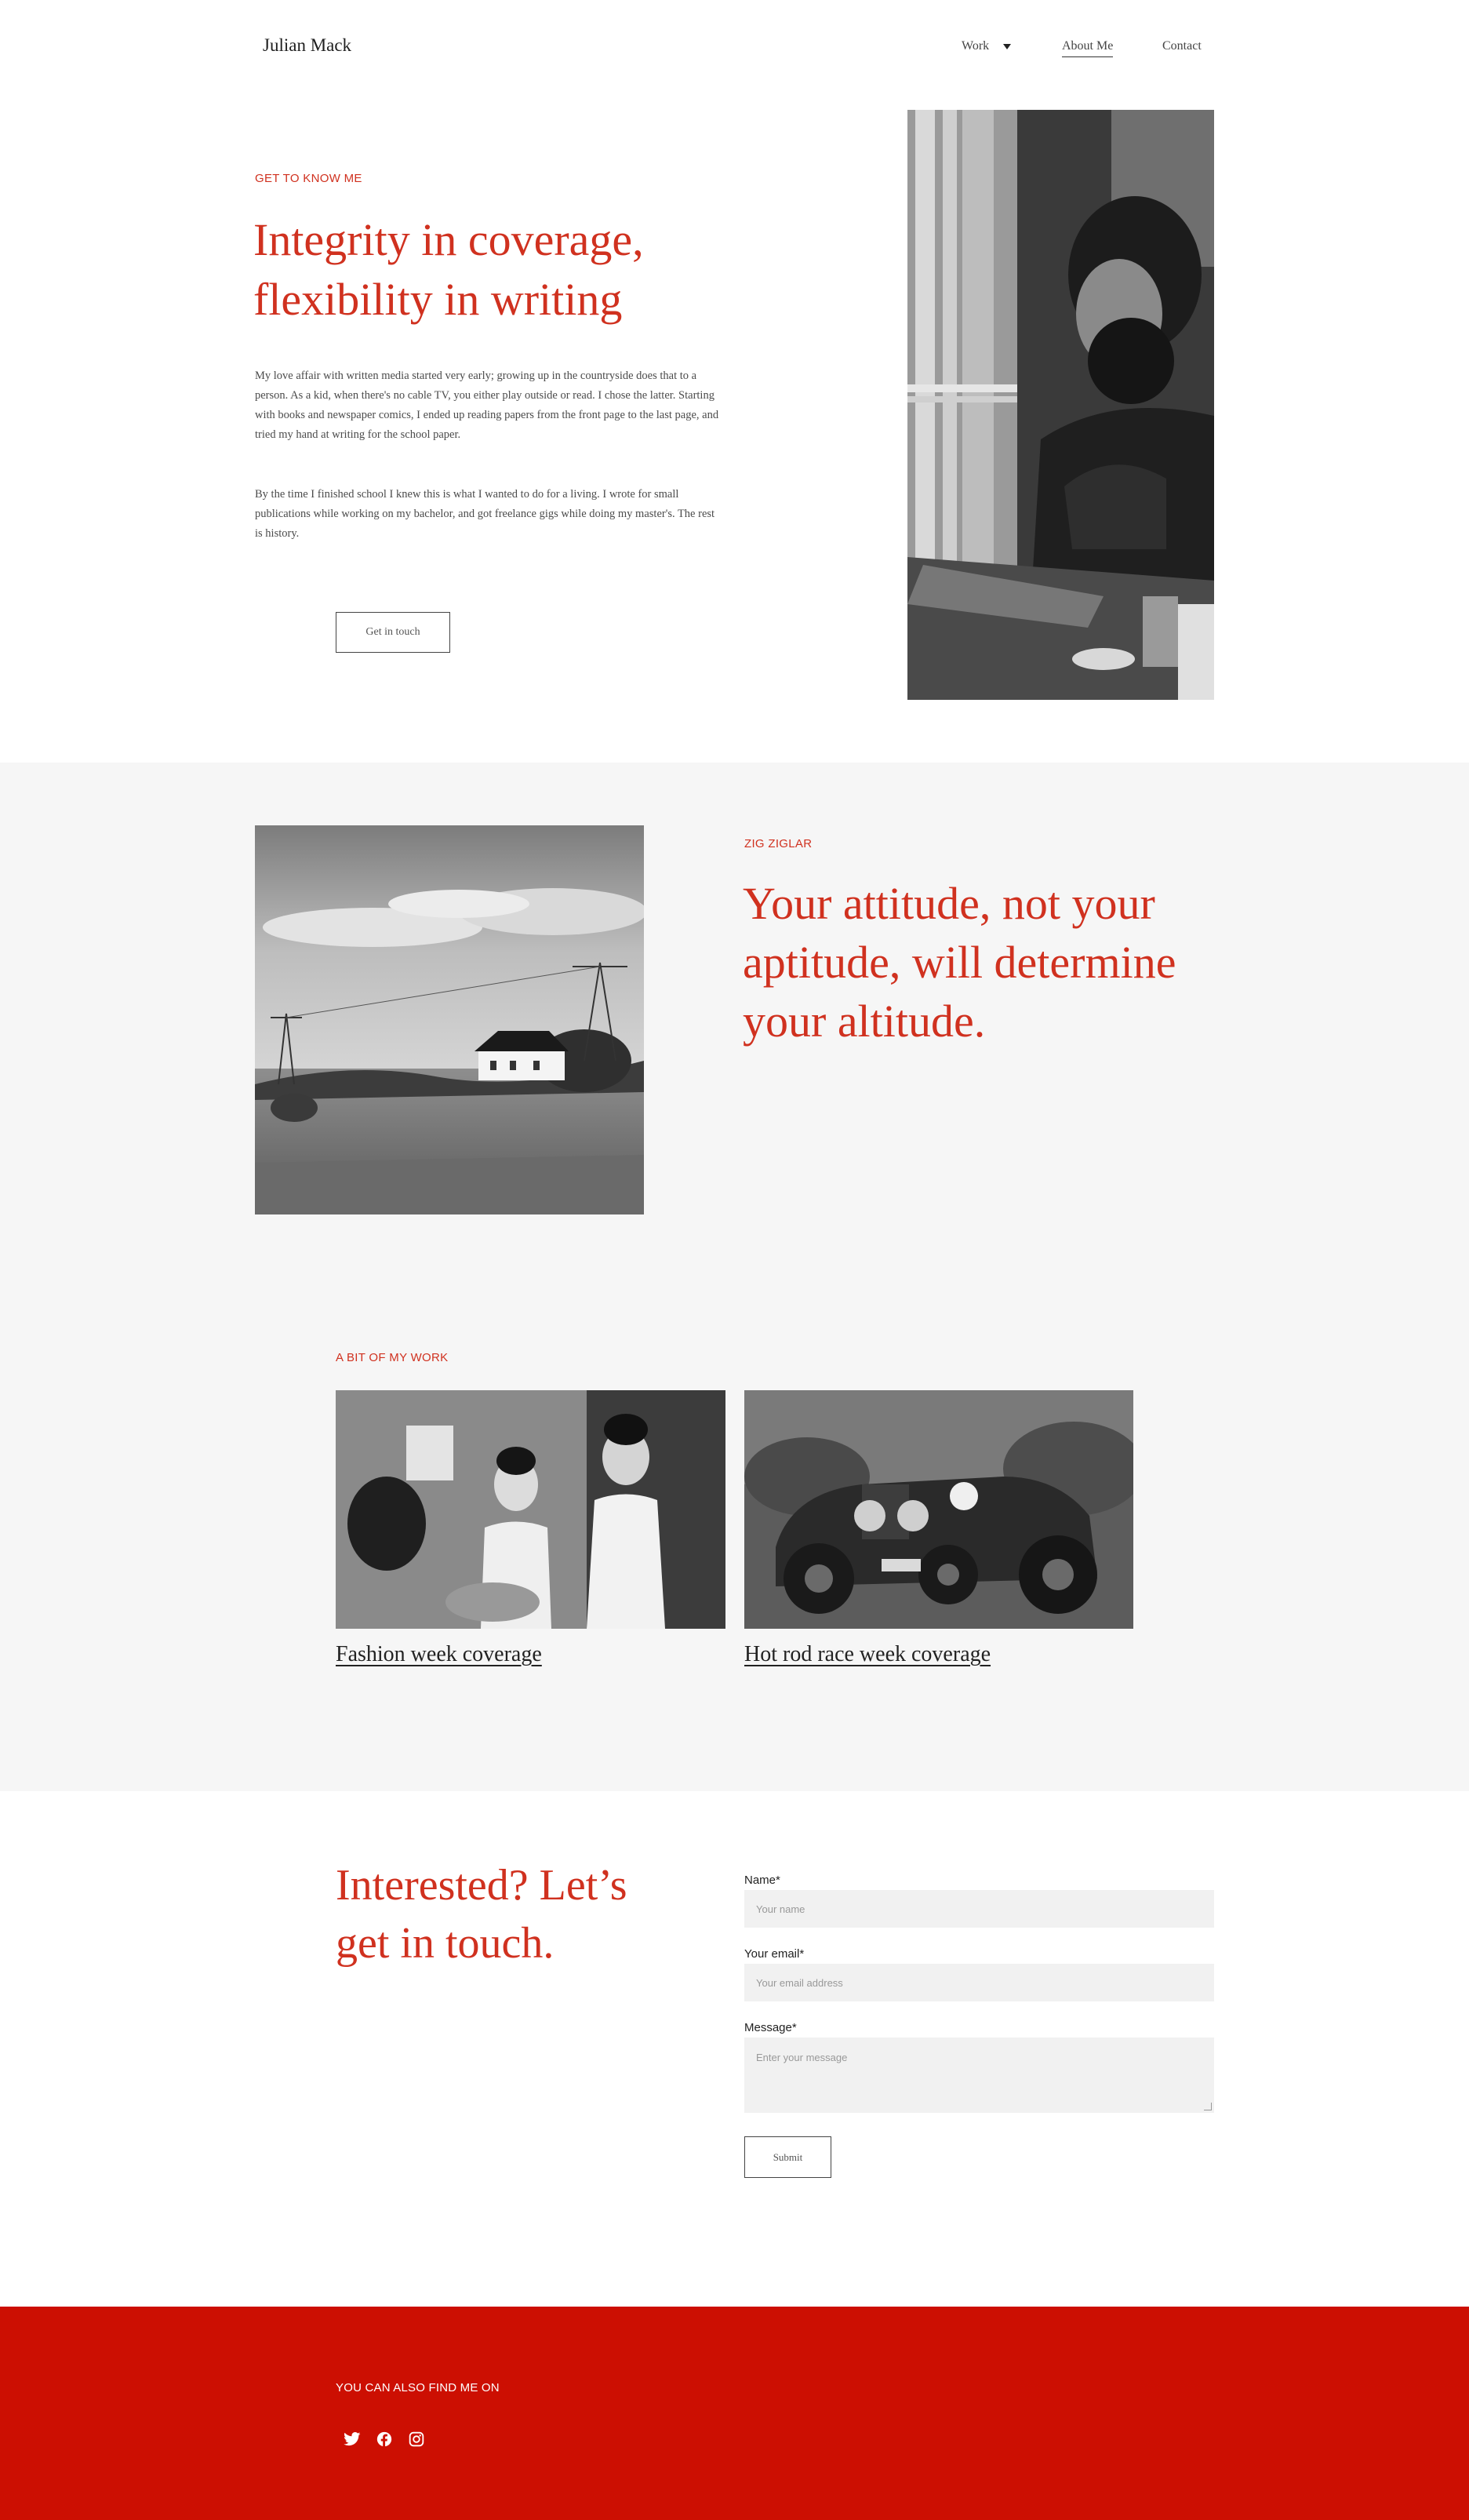  What do you see at coordinates (384, 2439) in the screenshot?
I see `facebook-icon` at bounding box center [384, 2439].